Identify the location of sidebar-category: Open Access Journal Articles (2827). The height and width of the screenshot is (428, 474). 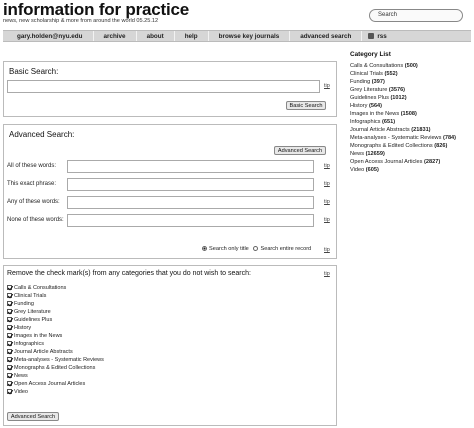
(395, 162).